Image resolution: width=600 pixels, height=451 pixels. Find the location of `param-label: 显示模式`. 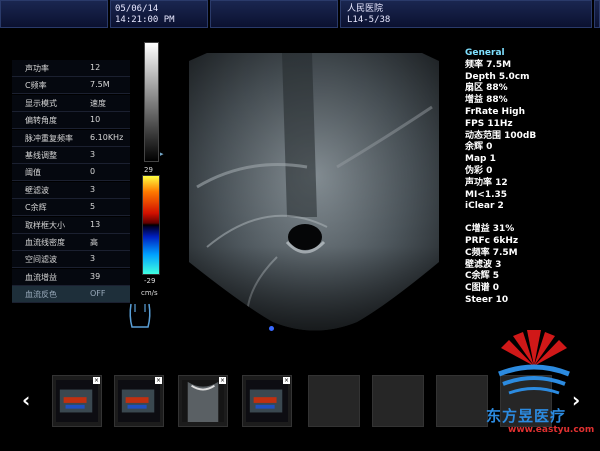

param-label: 显示模式 is located at coordinates (41, 103).